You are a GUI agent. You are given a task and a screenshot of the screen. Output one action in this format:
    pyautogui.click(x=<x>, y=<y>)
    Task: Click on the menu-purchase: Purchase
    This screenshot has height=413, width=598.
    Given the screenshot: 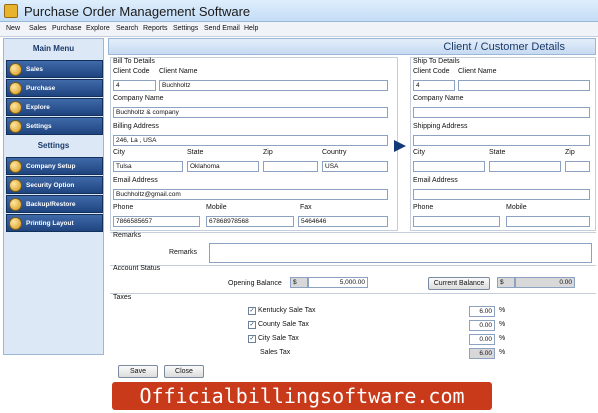 What is the action you would take?
    pyautogui.click(x=67, y=28)
    